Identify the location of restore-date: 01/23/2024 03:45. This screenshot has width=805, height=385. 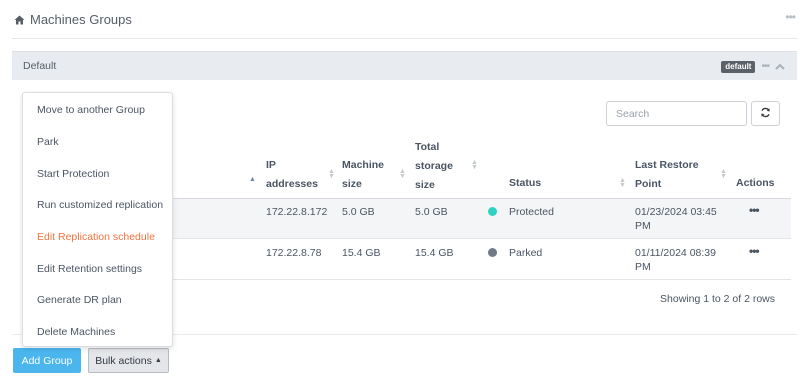
(676, 212).